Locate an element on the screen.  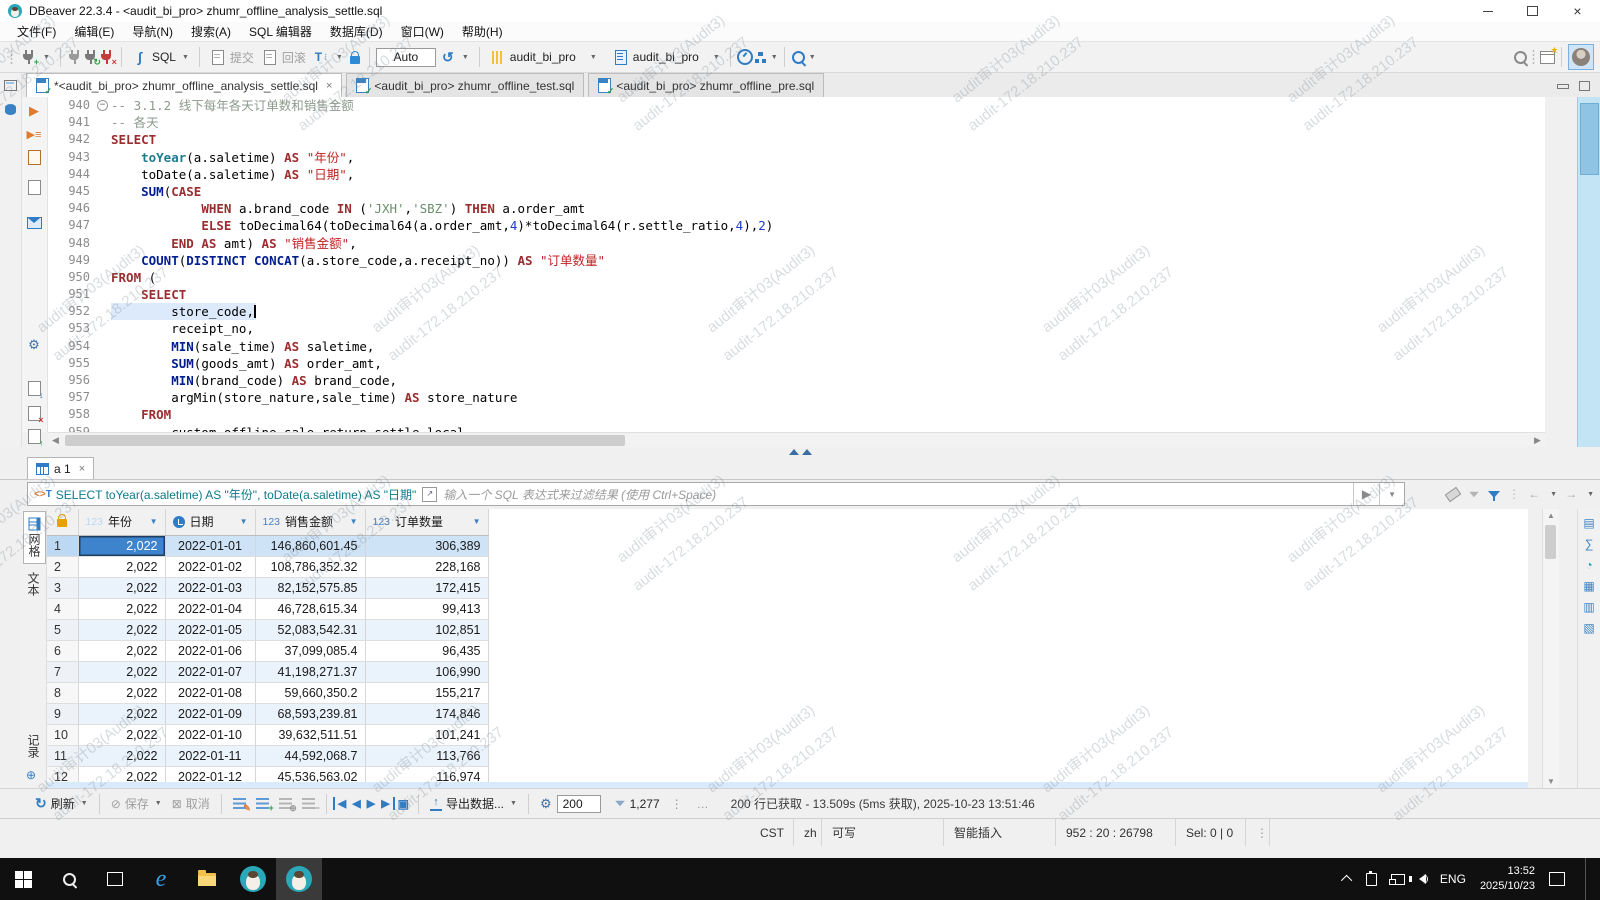
table-row: 9 2,022 2022-01-09 68,593,239.81 174,846 is located at coordinates (268, 714).